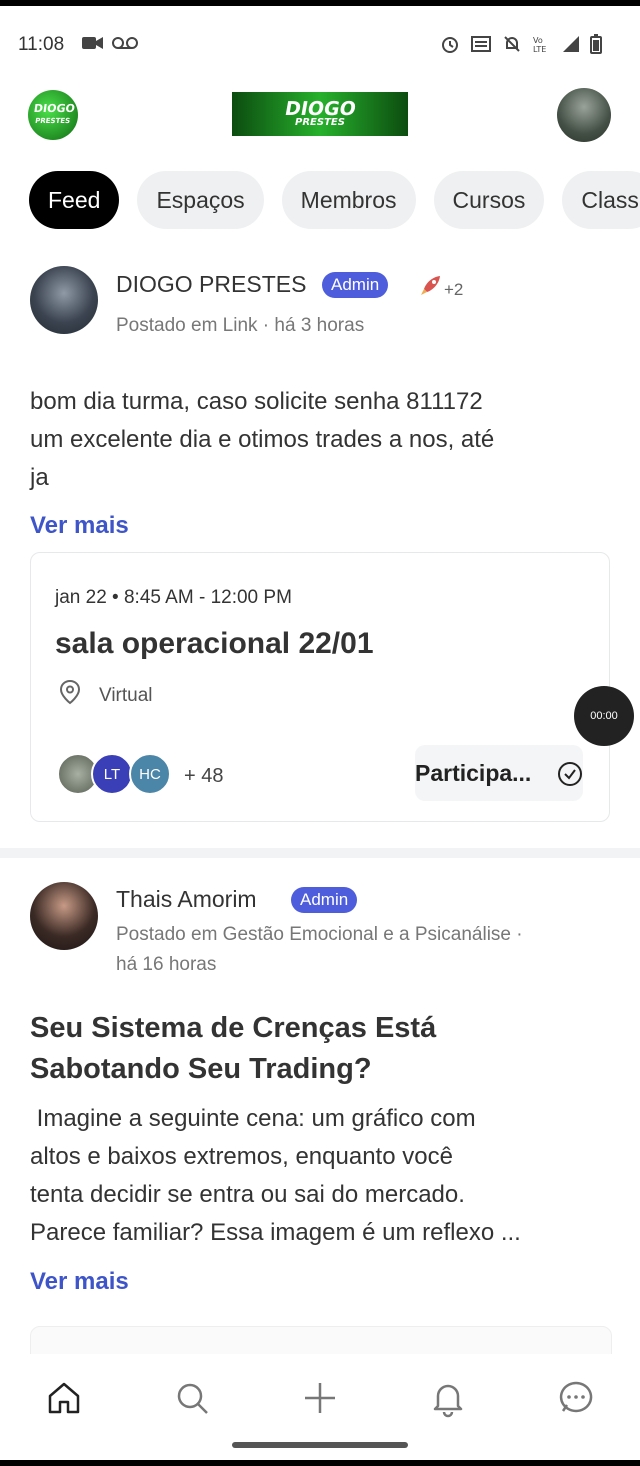 This screenshot has width=640, height=1466. Describe the element at coordinates (150, 774) in the screenshot. I see `attendee-avatar: HC` at that location.